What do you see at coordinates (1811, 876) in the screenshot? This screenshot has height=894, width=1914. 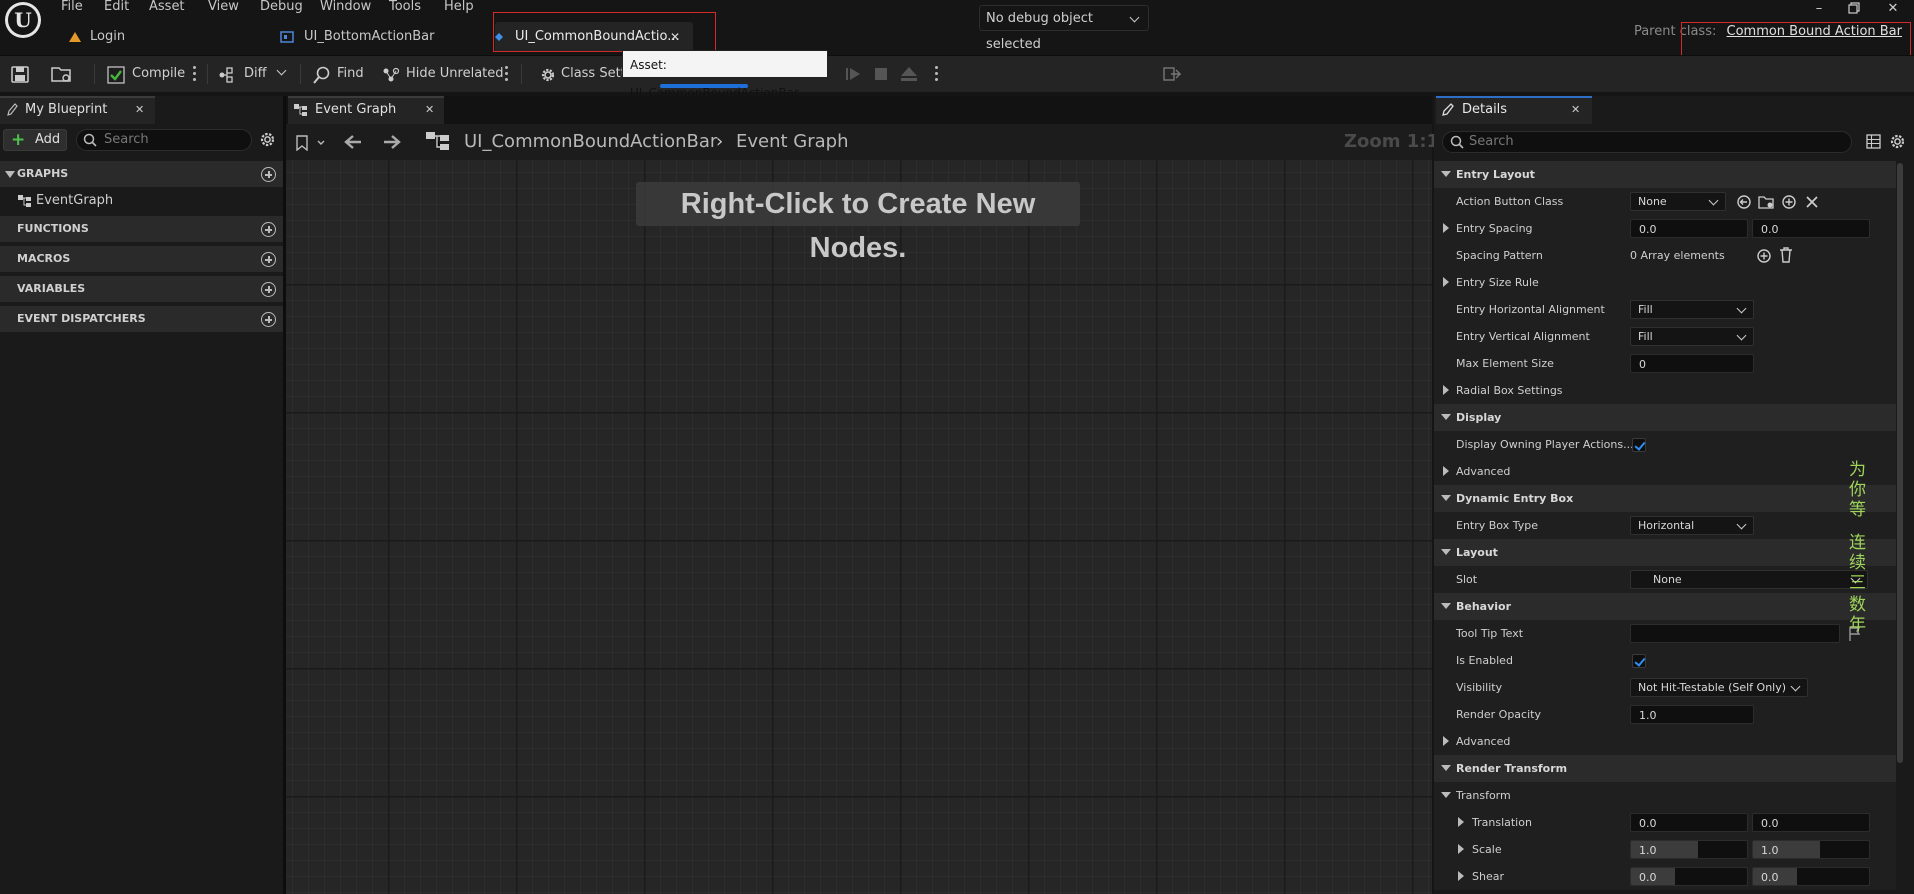 I see `shear-y-slider: 0.0` at bounding box center [1811, 876].